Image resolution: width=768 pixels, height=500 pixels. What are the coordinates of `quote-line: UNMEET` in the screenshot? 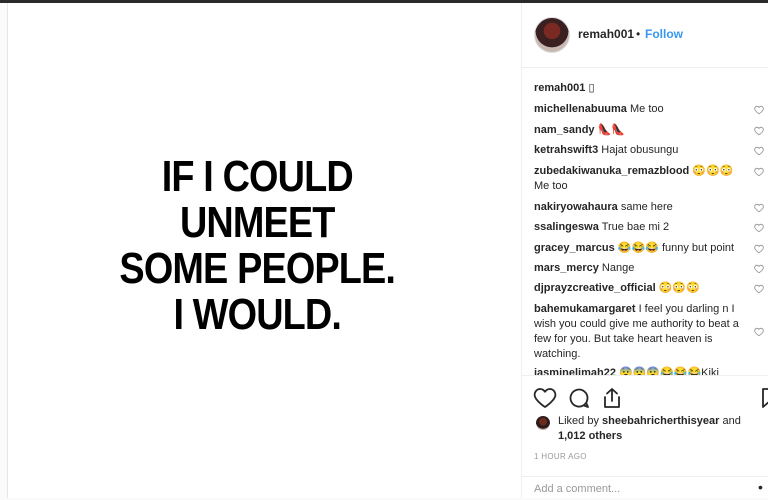 It's located at (257, 222).